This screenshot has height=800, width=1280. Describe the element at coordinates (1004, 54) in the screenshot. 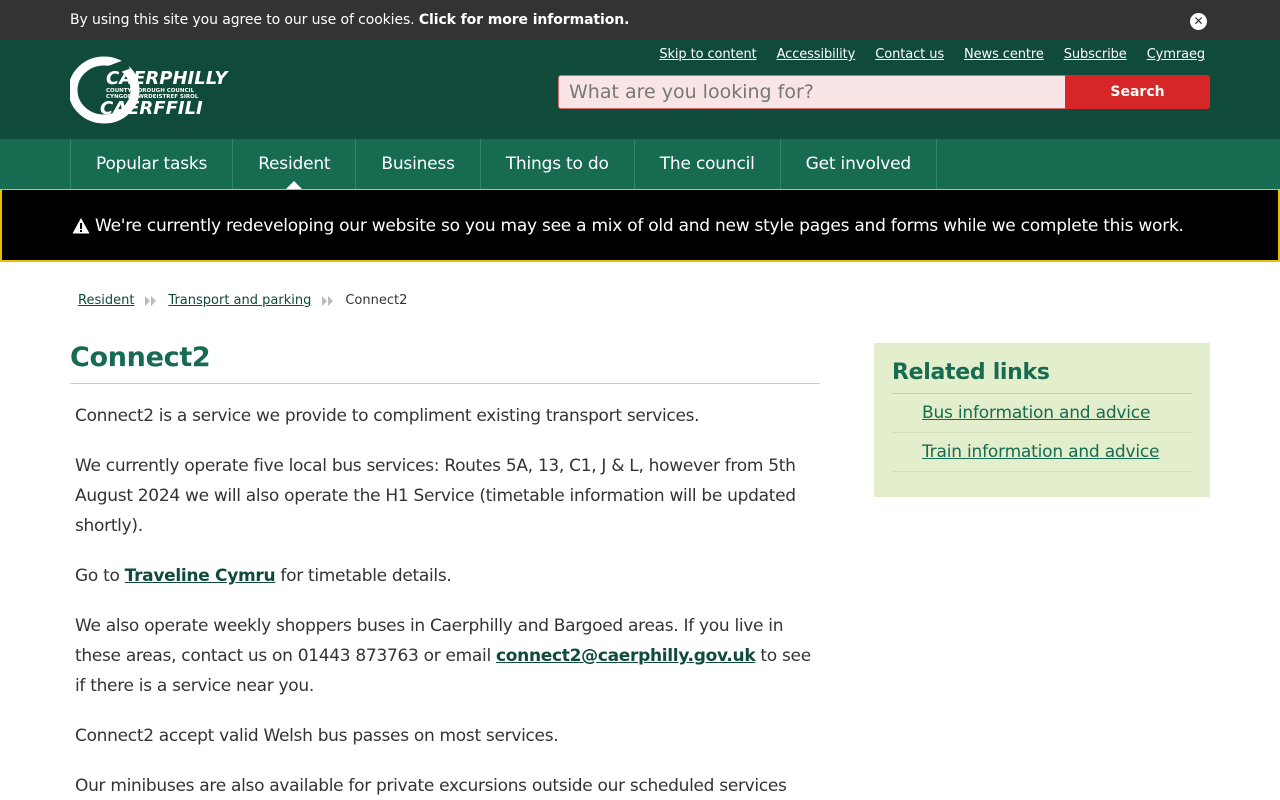

I see `news-centre-link: News centre` at that location.